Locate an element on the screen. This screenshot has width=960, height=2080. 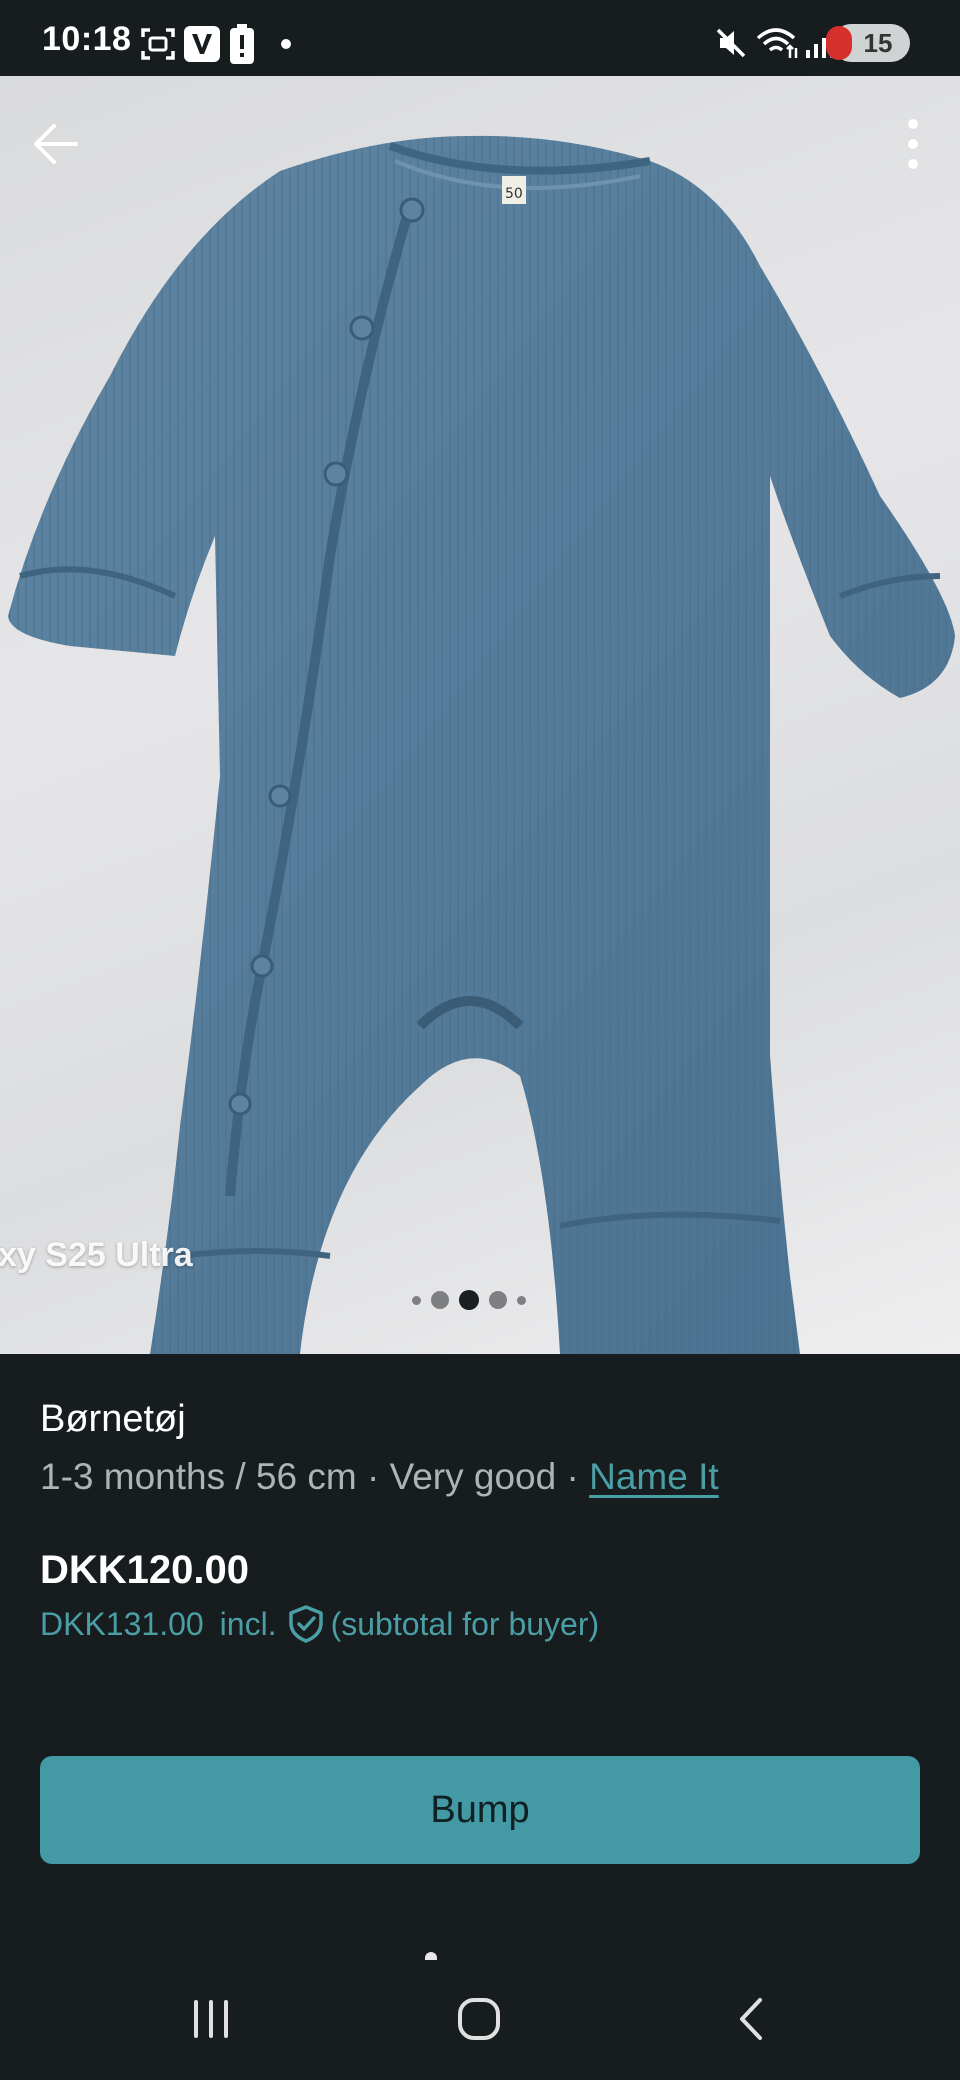
status-bar: 10:18 15 is located at coordinates (480, 38).